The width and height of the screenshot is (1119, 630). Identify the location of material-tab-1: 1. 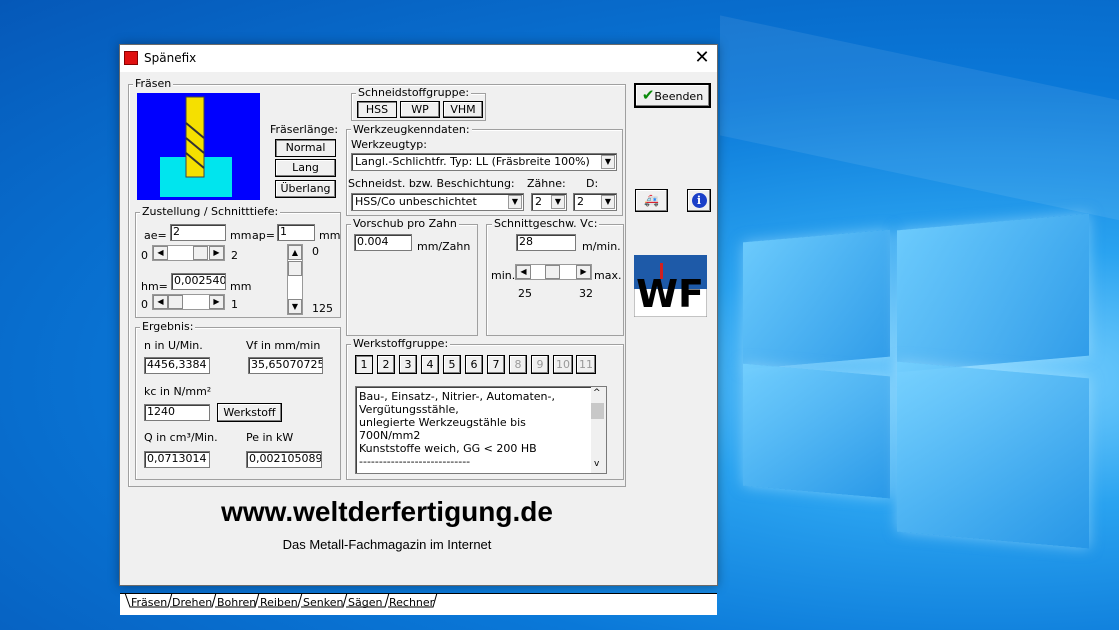
(364, 364).